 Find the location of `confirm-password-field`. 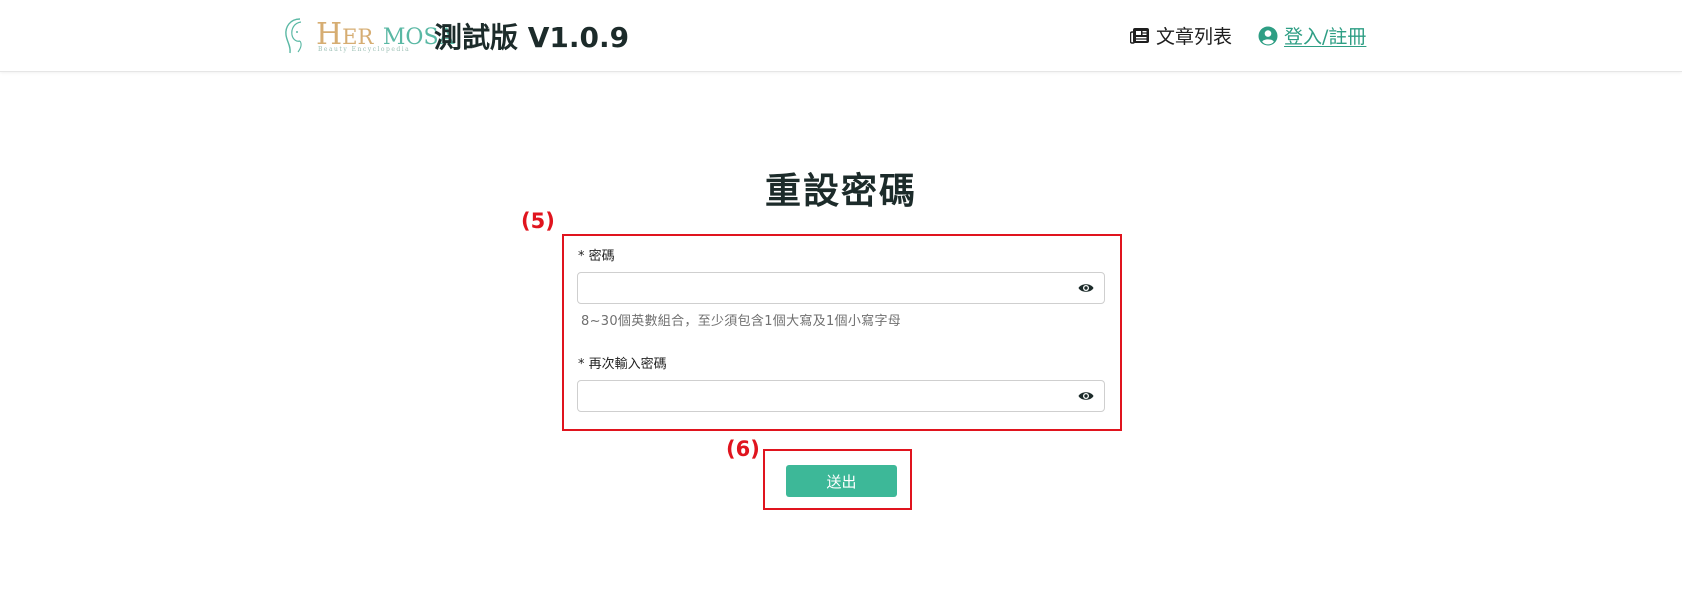

confirm-password-field is located at coordinates (841, 396).